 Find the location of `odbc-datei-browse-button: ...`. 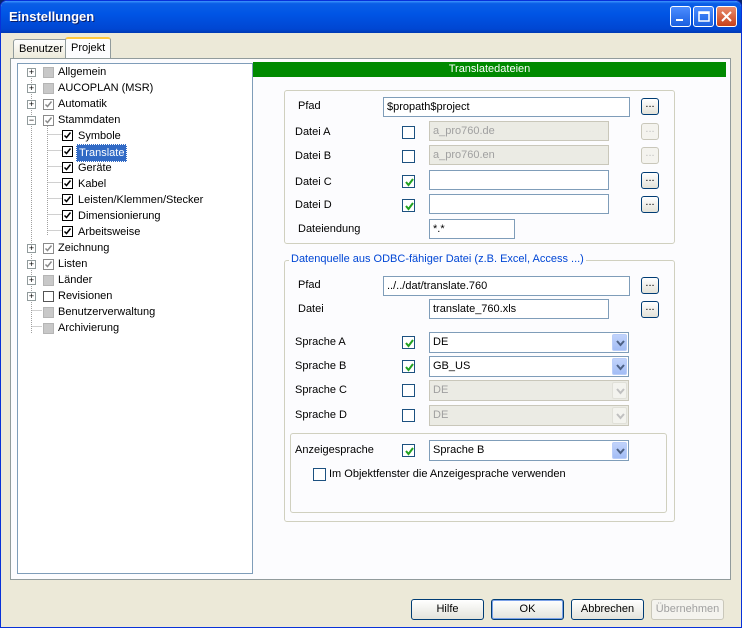

odbc-datei-browse-button: ... is located at coordinates (650, 309).